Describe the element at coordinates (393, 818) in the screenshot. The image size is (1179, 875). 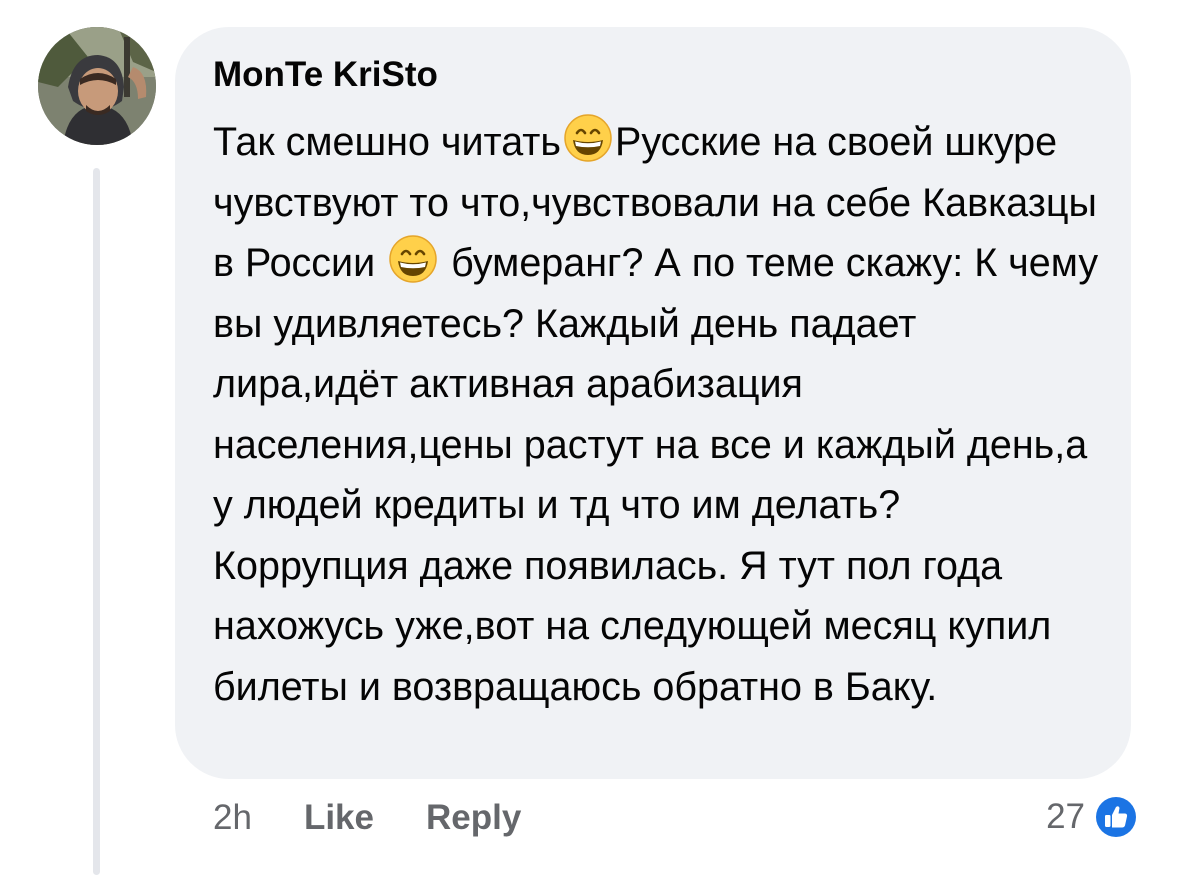
I see `comment-actions: 2h Like Reply` at that location.